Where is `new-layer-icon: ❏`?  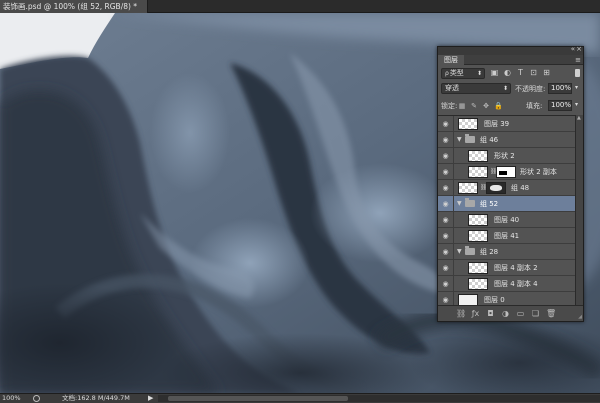 new-layer-icon: ❏ is located at coordinates (535, 314).